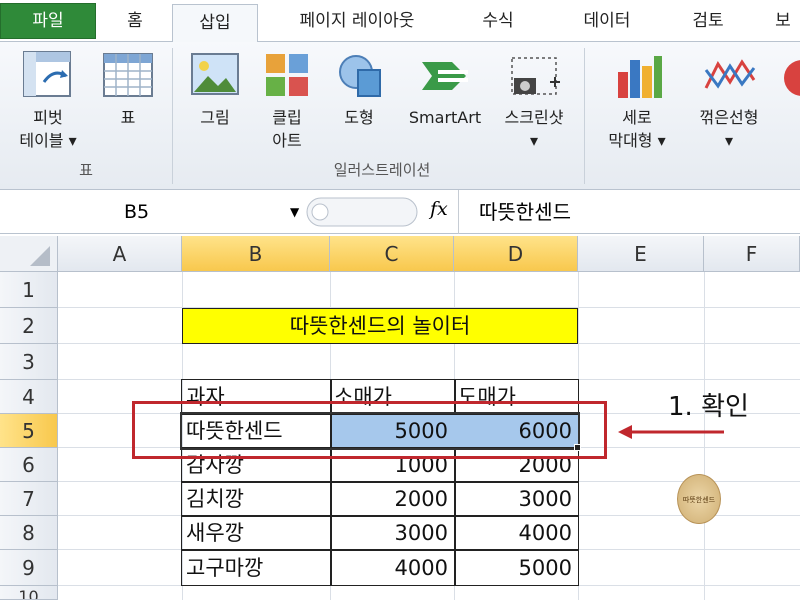 This screenshot has height=600, width=800. Describe the element at coordinates (256, 568) in the screenshot. I see `table-cell-name: 고구마깡` at that location.